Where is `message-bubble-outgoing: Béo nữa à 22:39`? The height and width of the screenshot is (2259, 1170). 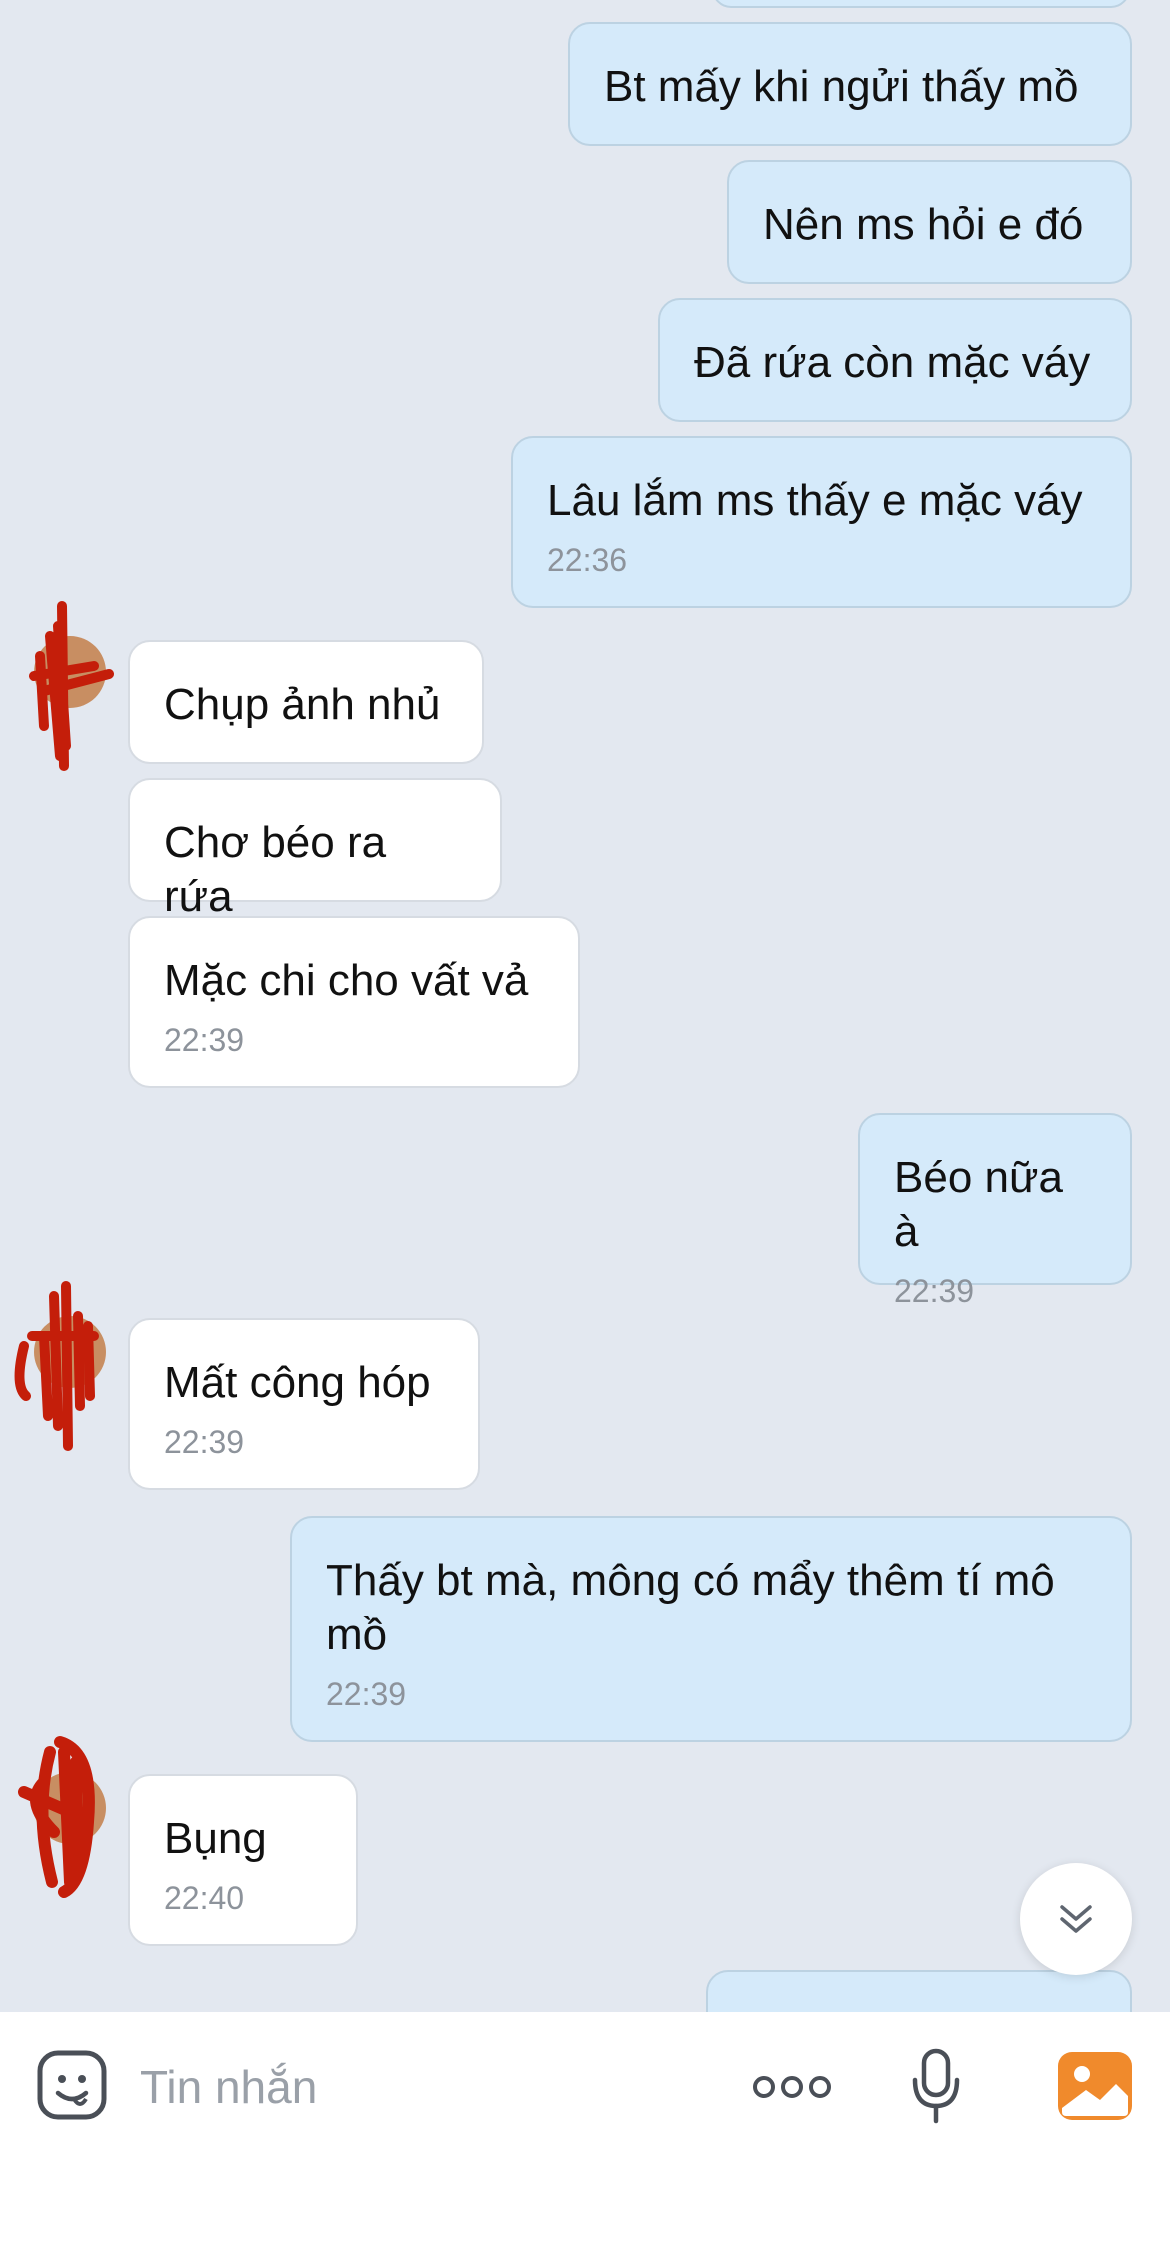 message-bubble-outgoing: Béo nữa à 22:39 is located at coordinates (995, 1211).